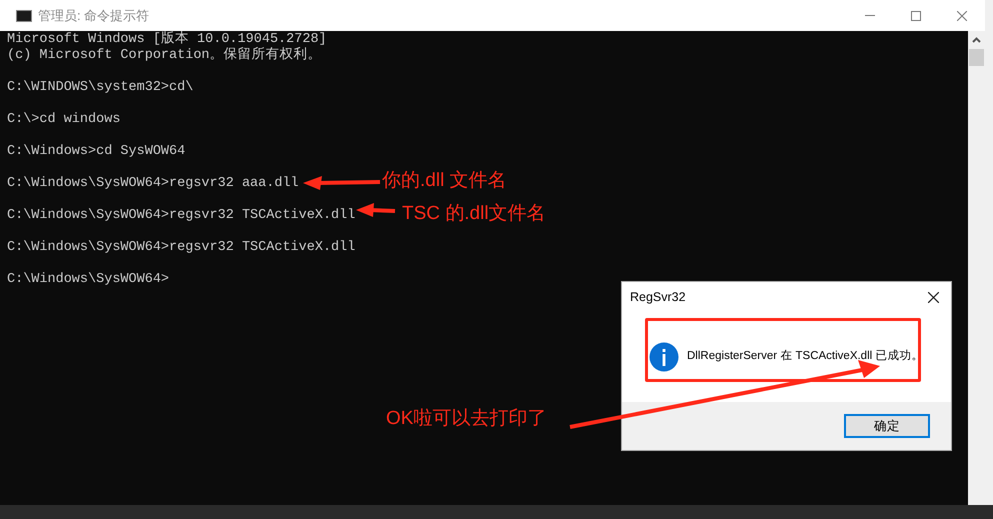  I want to click on scroll-up-icon, so click(976, 40).